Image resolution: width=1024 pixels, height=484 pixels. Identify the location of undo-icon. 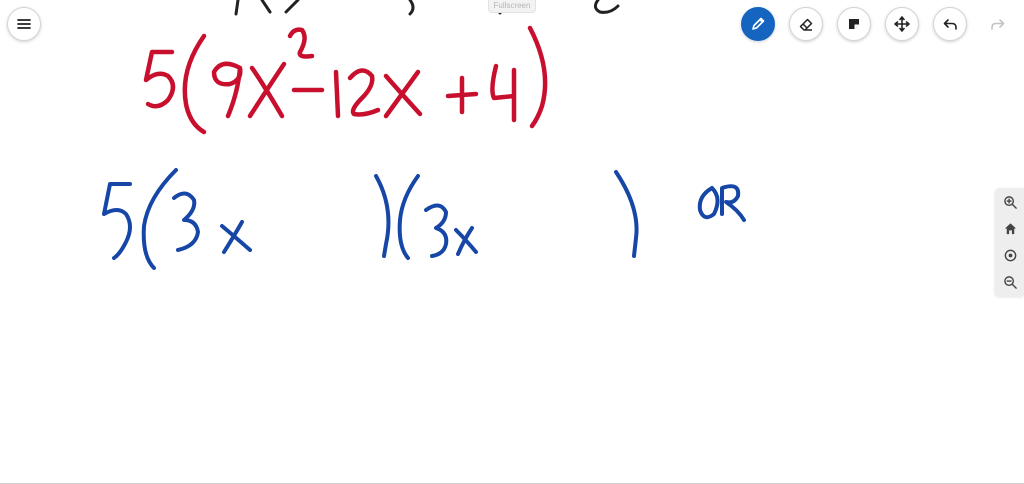
(950, 24).